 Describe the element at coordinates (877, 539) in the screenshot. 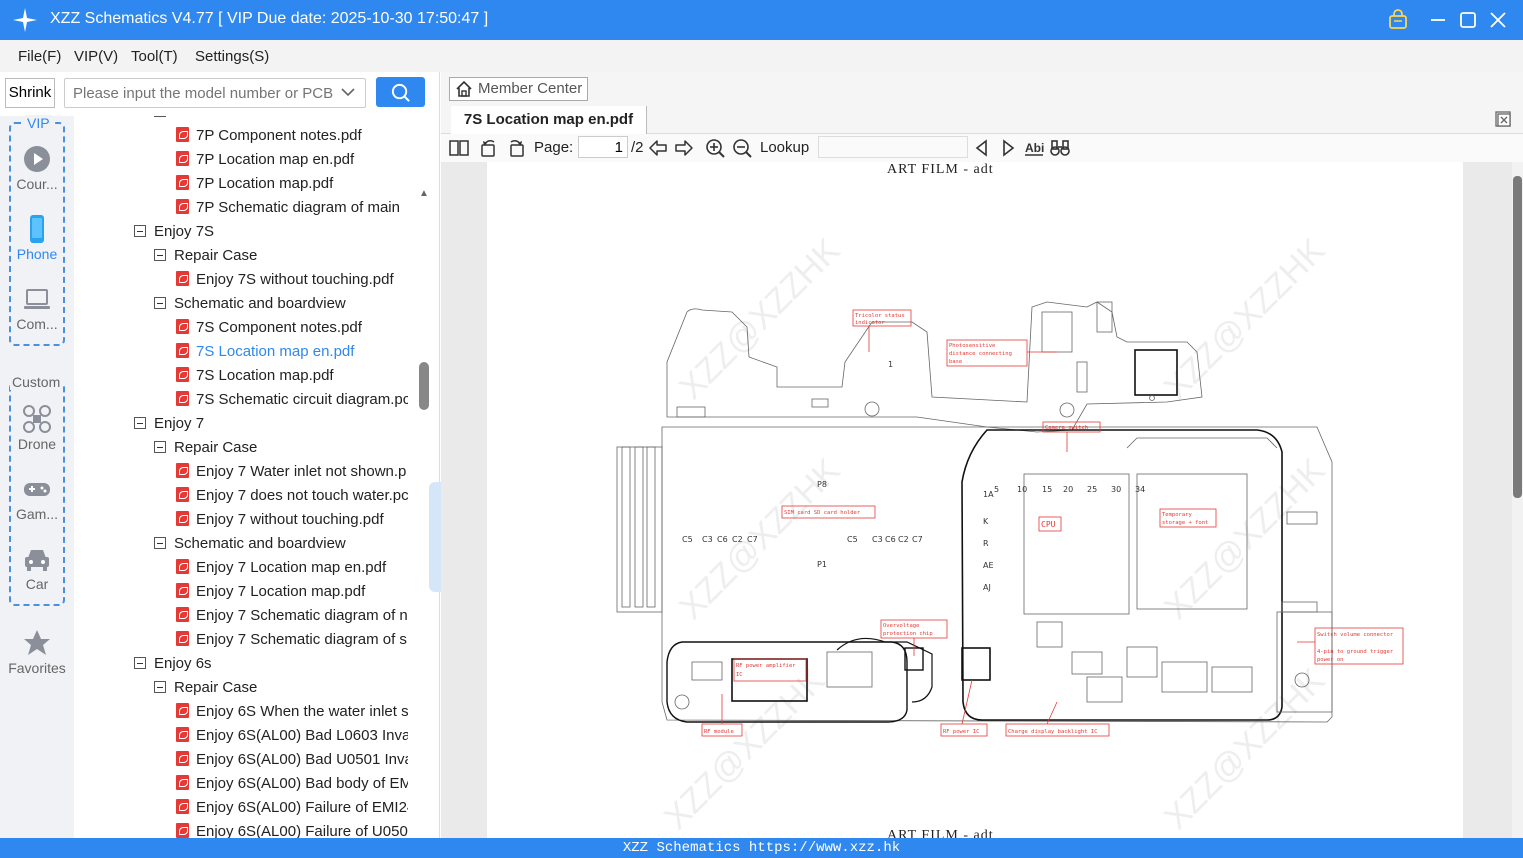

I see `svg-text: C3` at that location.